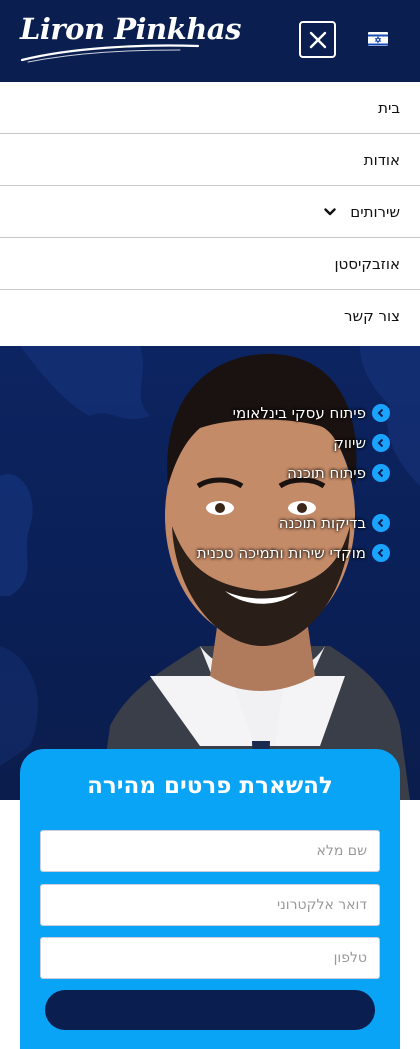 Image resolution: width=420 pixels, height=1049 pixels. Describe the element at coordinates (210, 851) in the screenshot. I see `full-name-input` at that location.